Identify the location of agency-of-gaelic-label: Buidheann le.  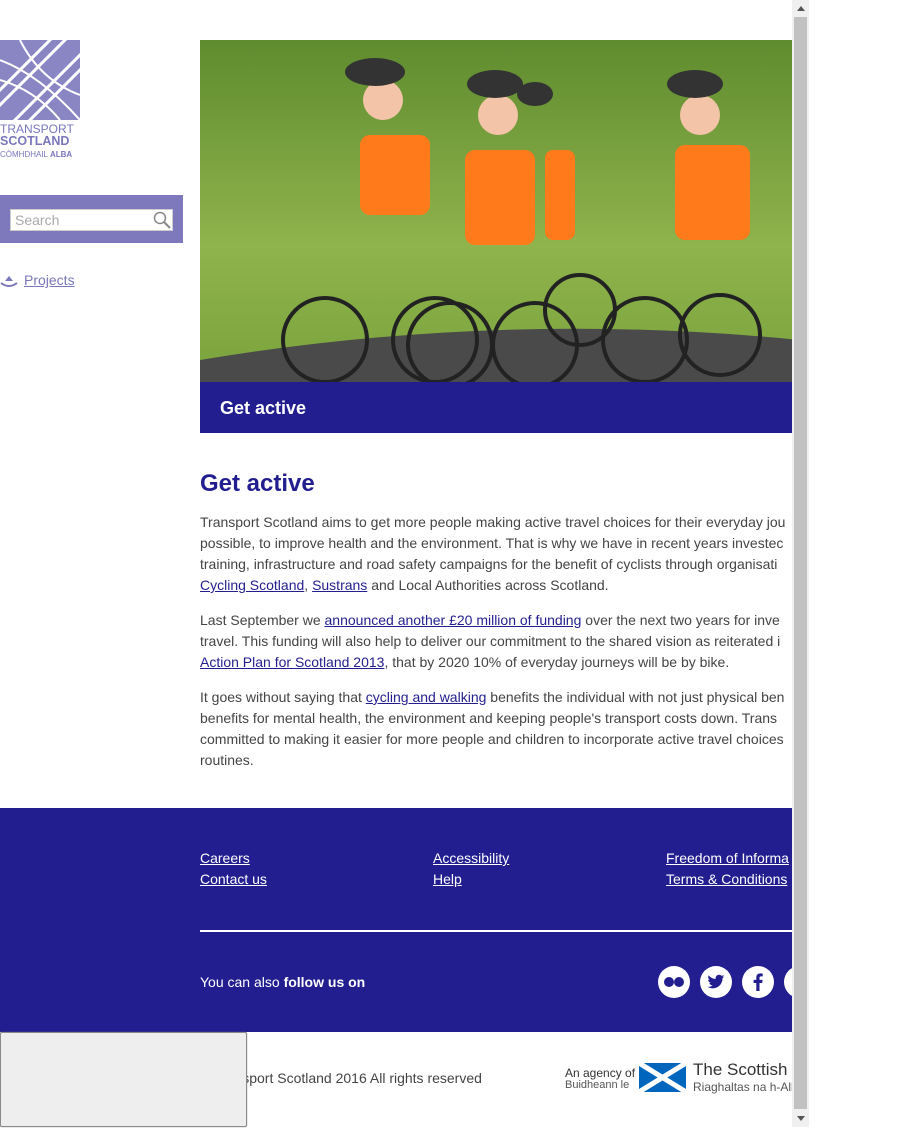
(597, 1085).